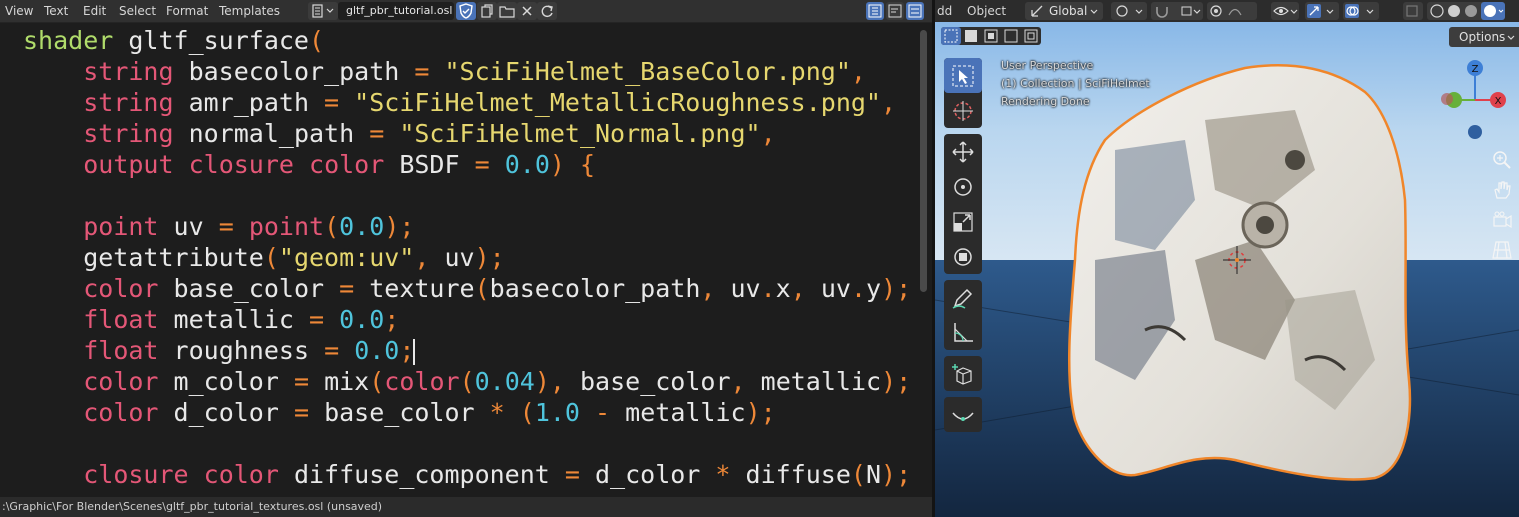 The height and width of the screenshot is (517, 1519). I want to click on proportional-edit-dropdown, so click(1232, 11).